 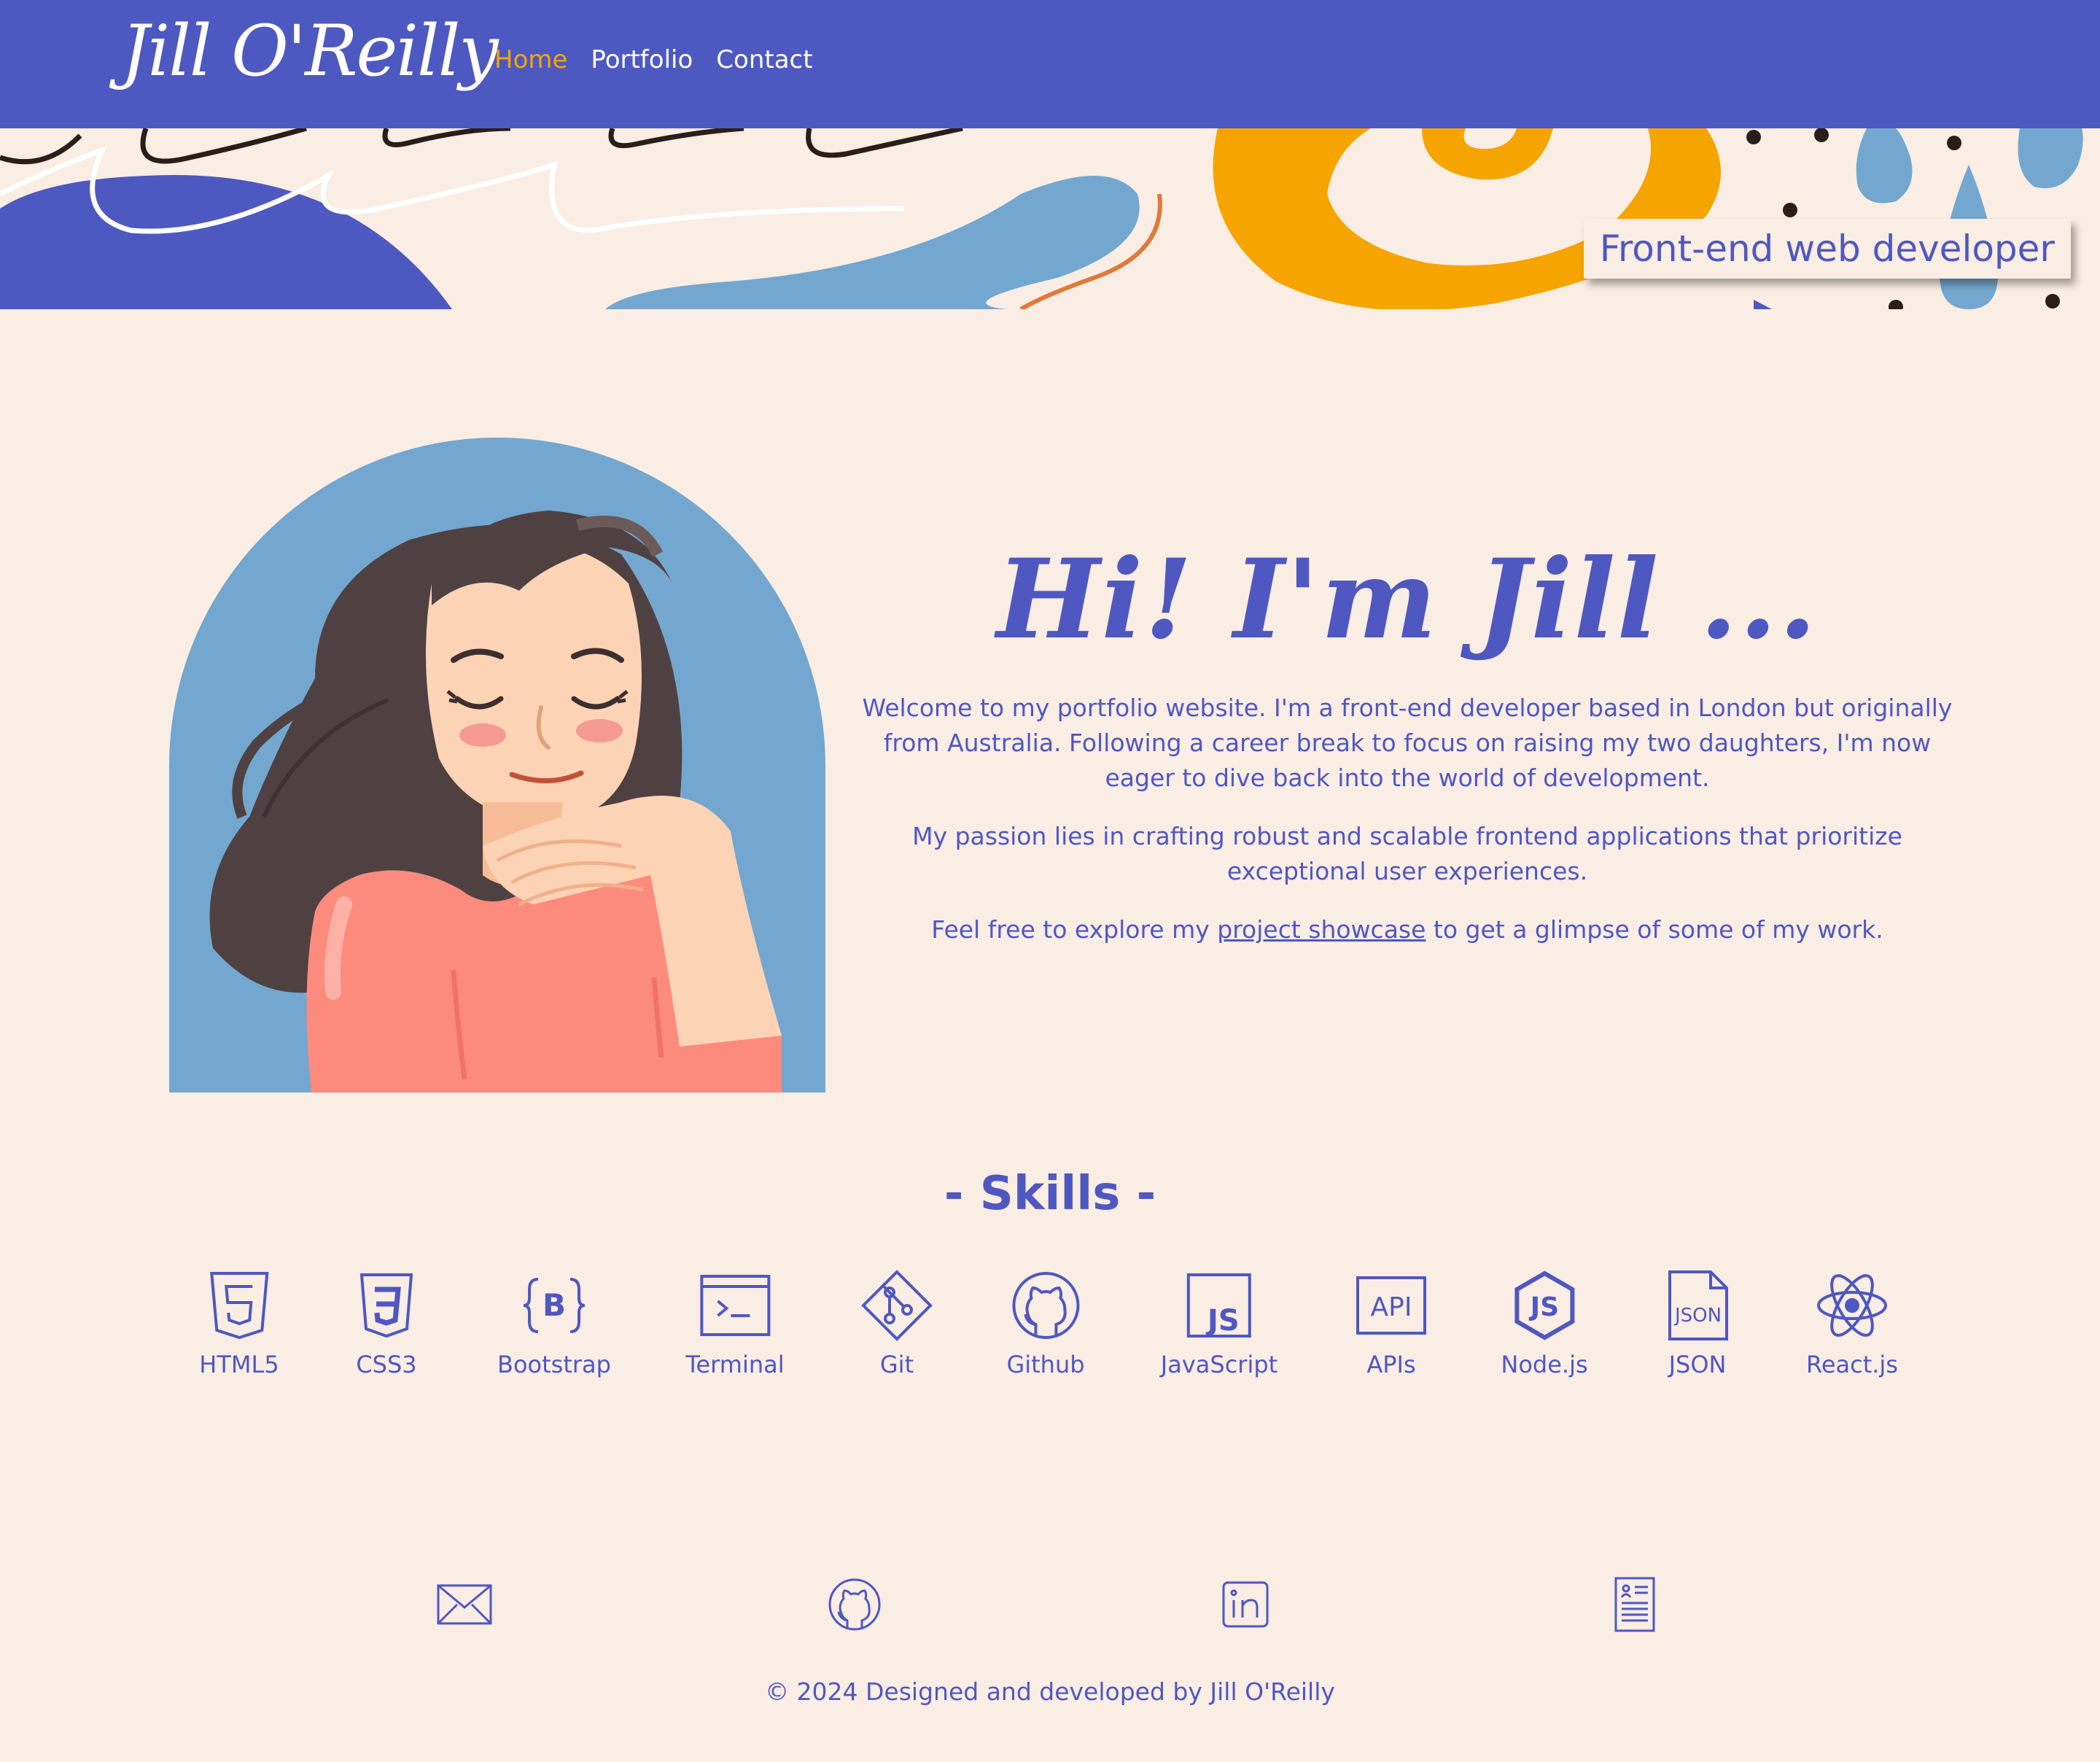 I want to click on skills-heading: - Skills -, so click(x=1050, y=1194).